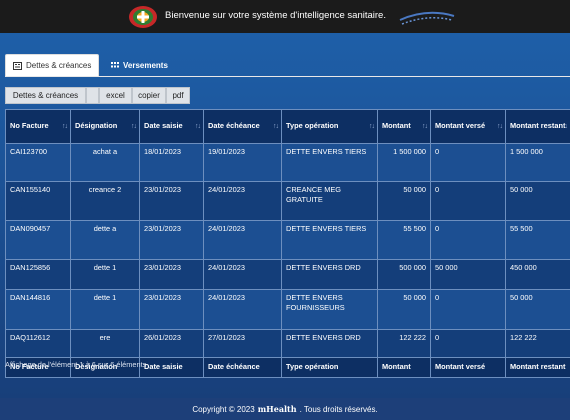 Image resolution: width=570 pixels, height=420 pixels. What do you see at coordinates (537, 274) in the screenshot?
I see `cell-montant-restant: 450 000` at bounding box center [537, 274].